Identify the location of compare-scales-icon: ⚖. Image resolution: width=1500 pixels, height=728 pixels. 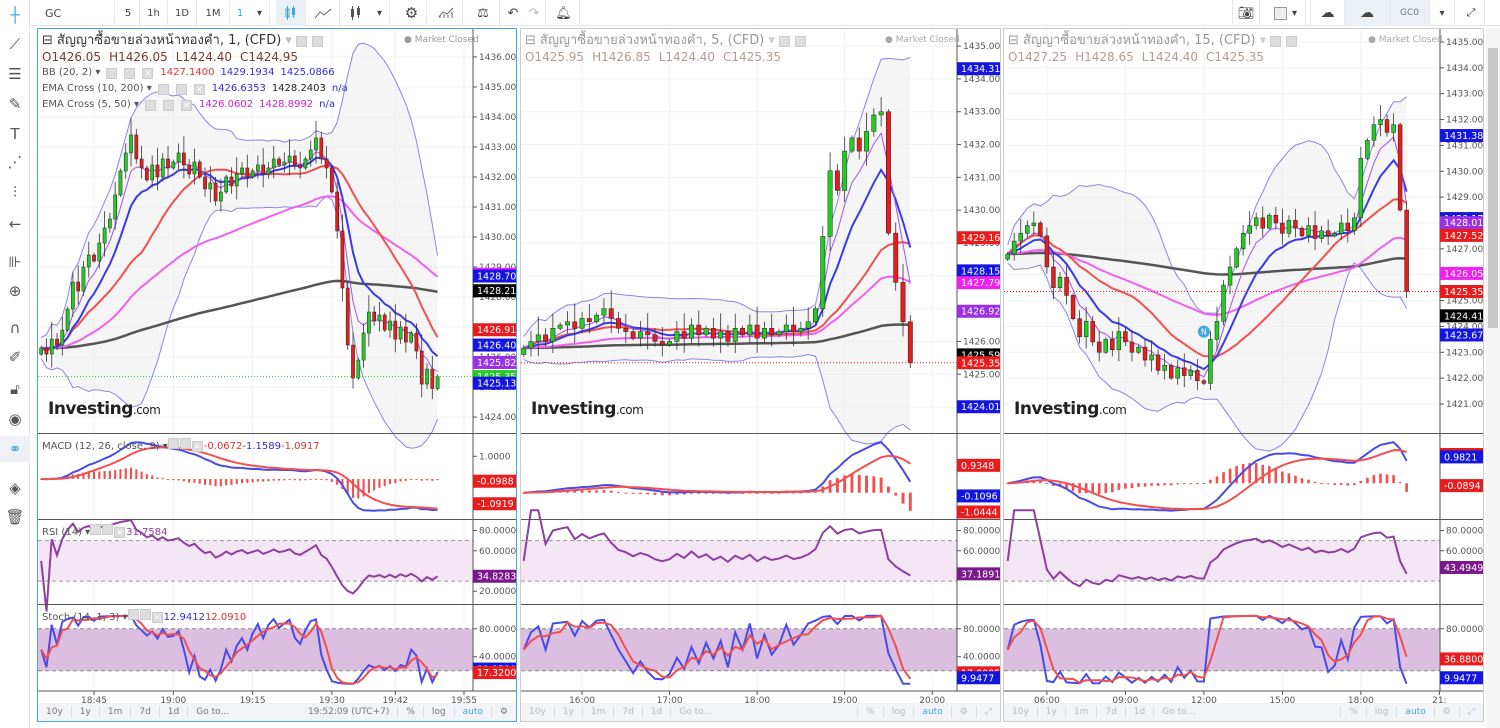
(483, 13).